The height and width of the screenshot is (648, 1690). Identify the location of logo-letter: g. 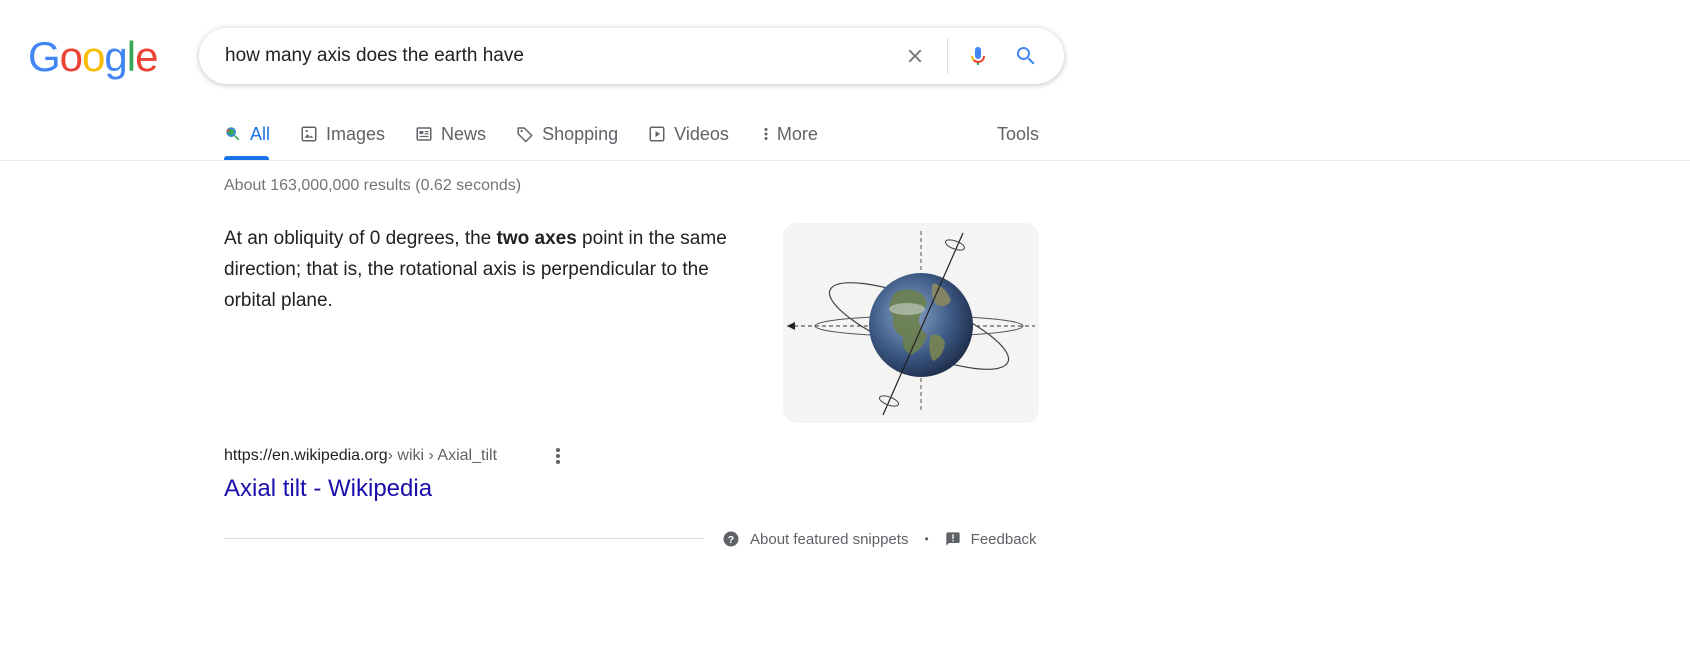
(115, 56).